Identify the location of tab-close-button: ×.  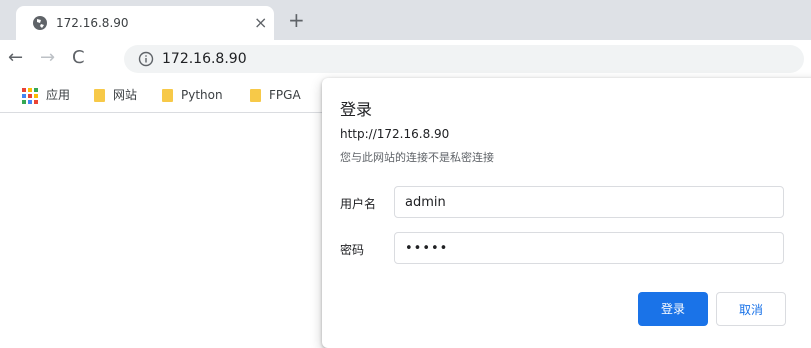
(260, 23).